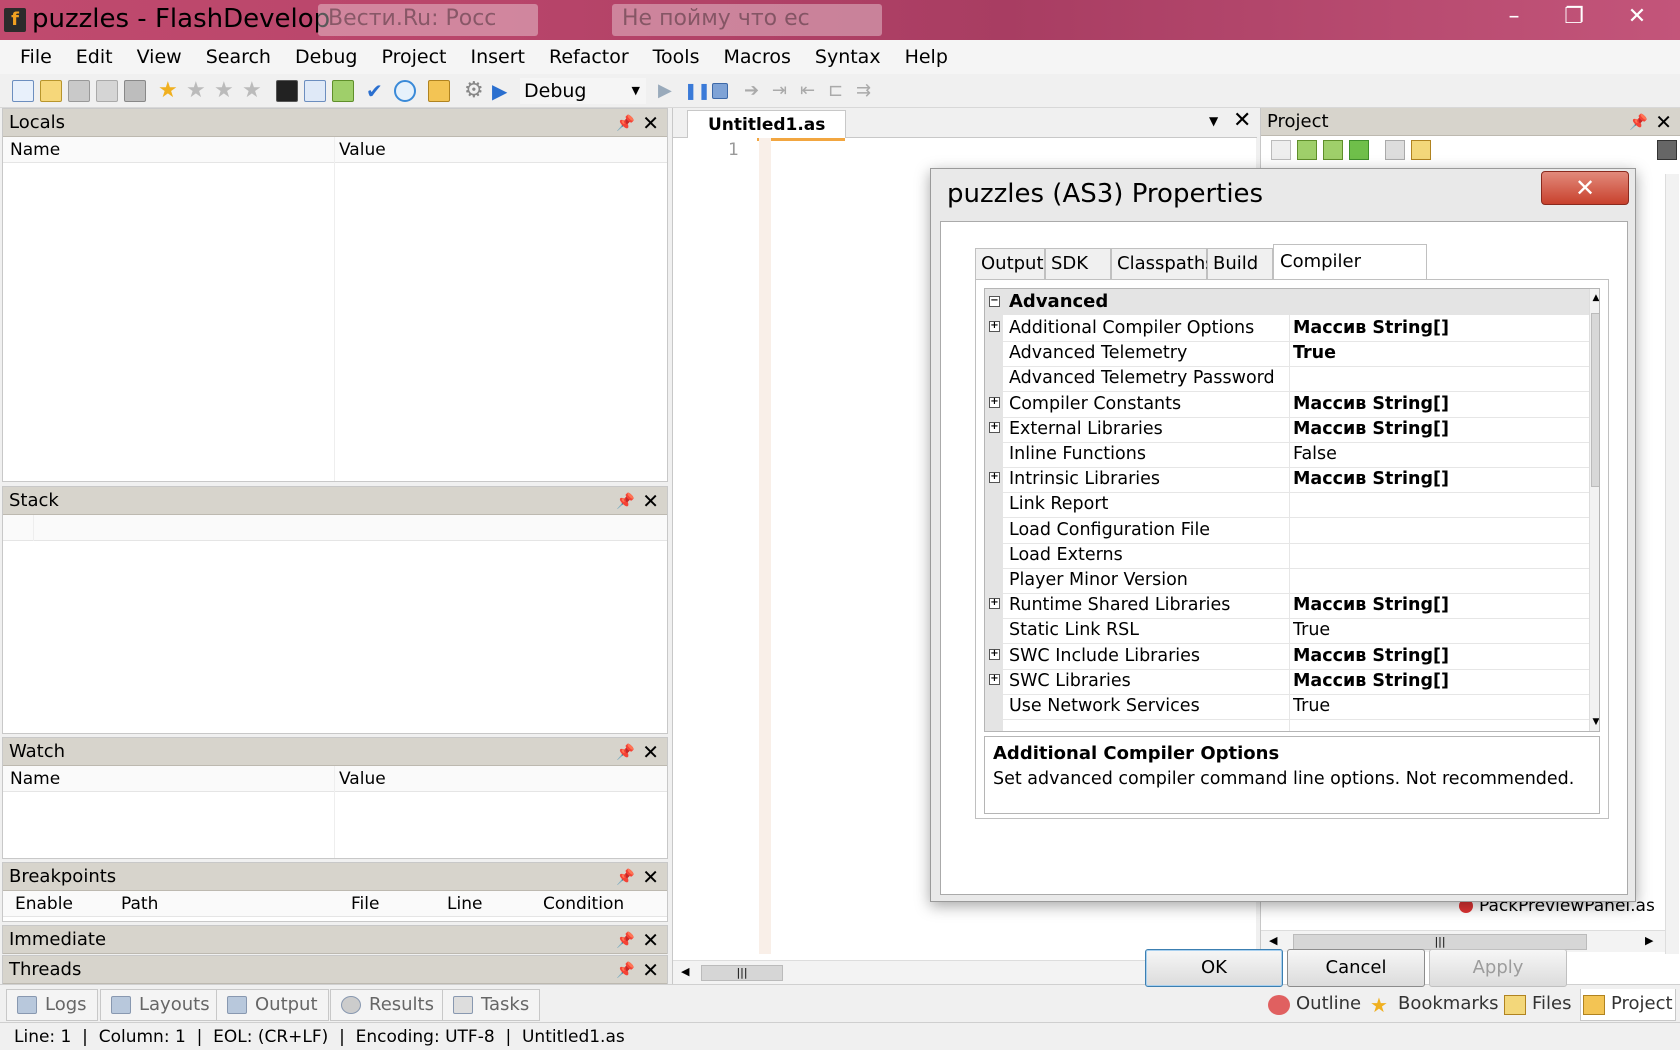  Describe the element at coordinates (135, 91) in the screenshot. I see `print-icon` at that location.